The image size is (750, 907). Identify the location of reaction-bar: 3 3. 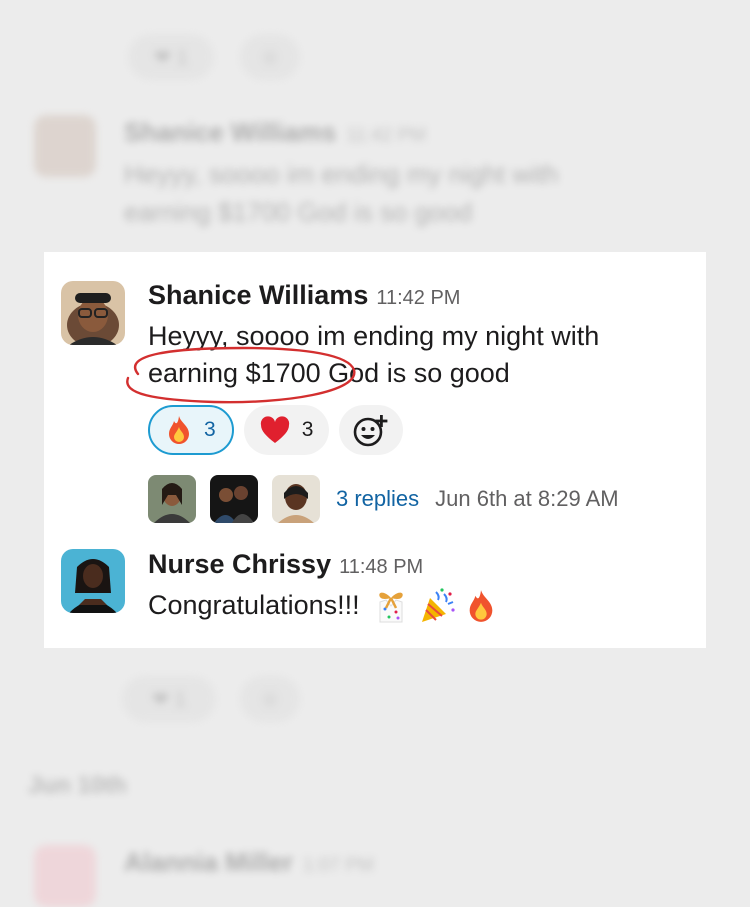
(276, 430).